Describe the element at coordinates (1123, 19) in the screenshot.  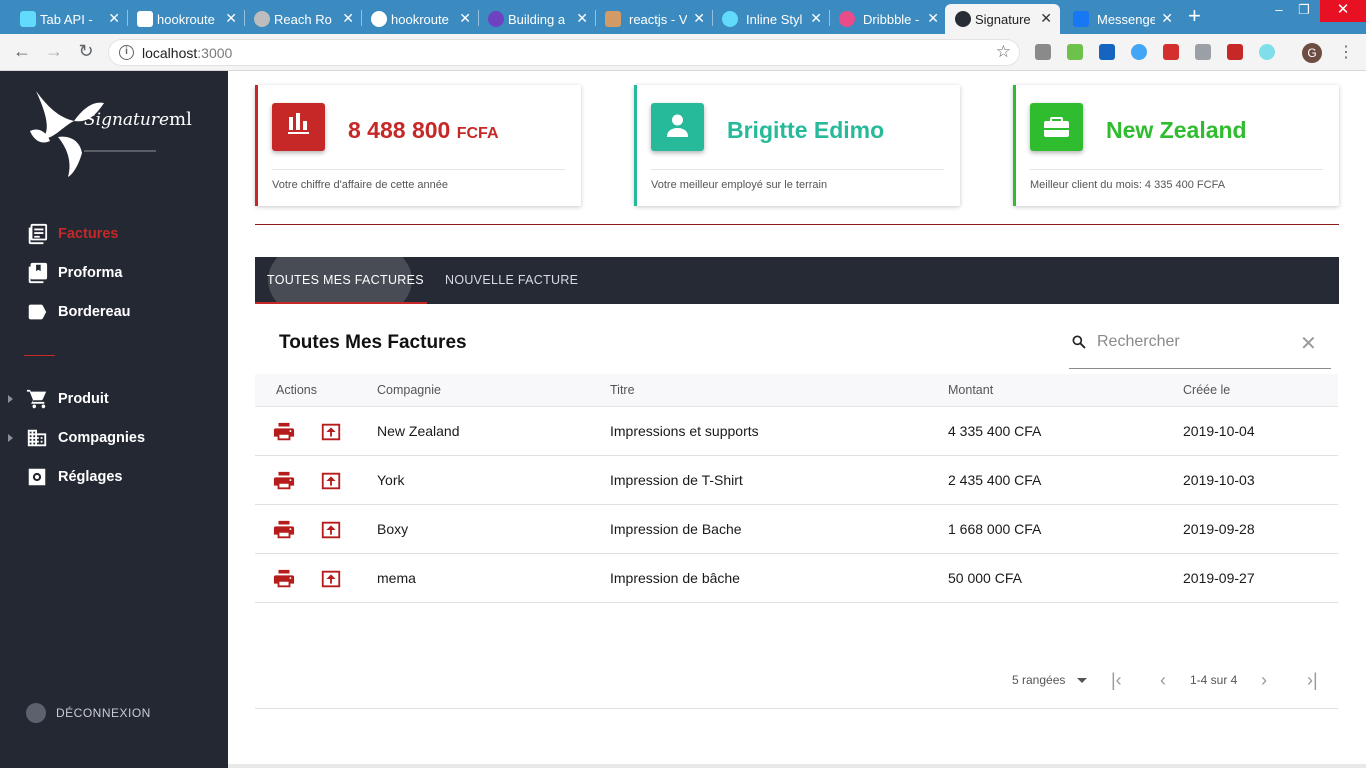
I see `browser-tab: Messenger ✕` at that location.